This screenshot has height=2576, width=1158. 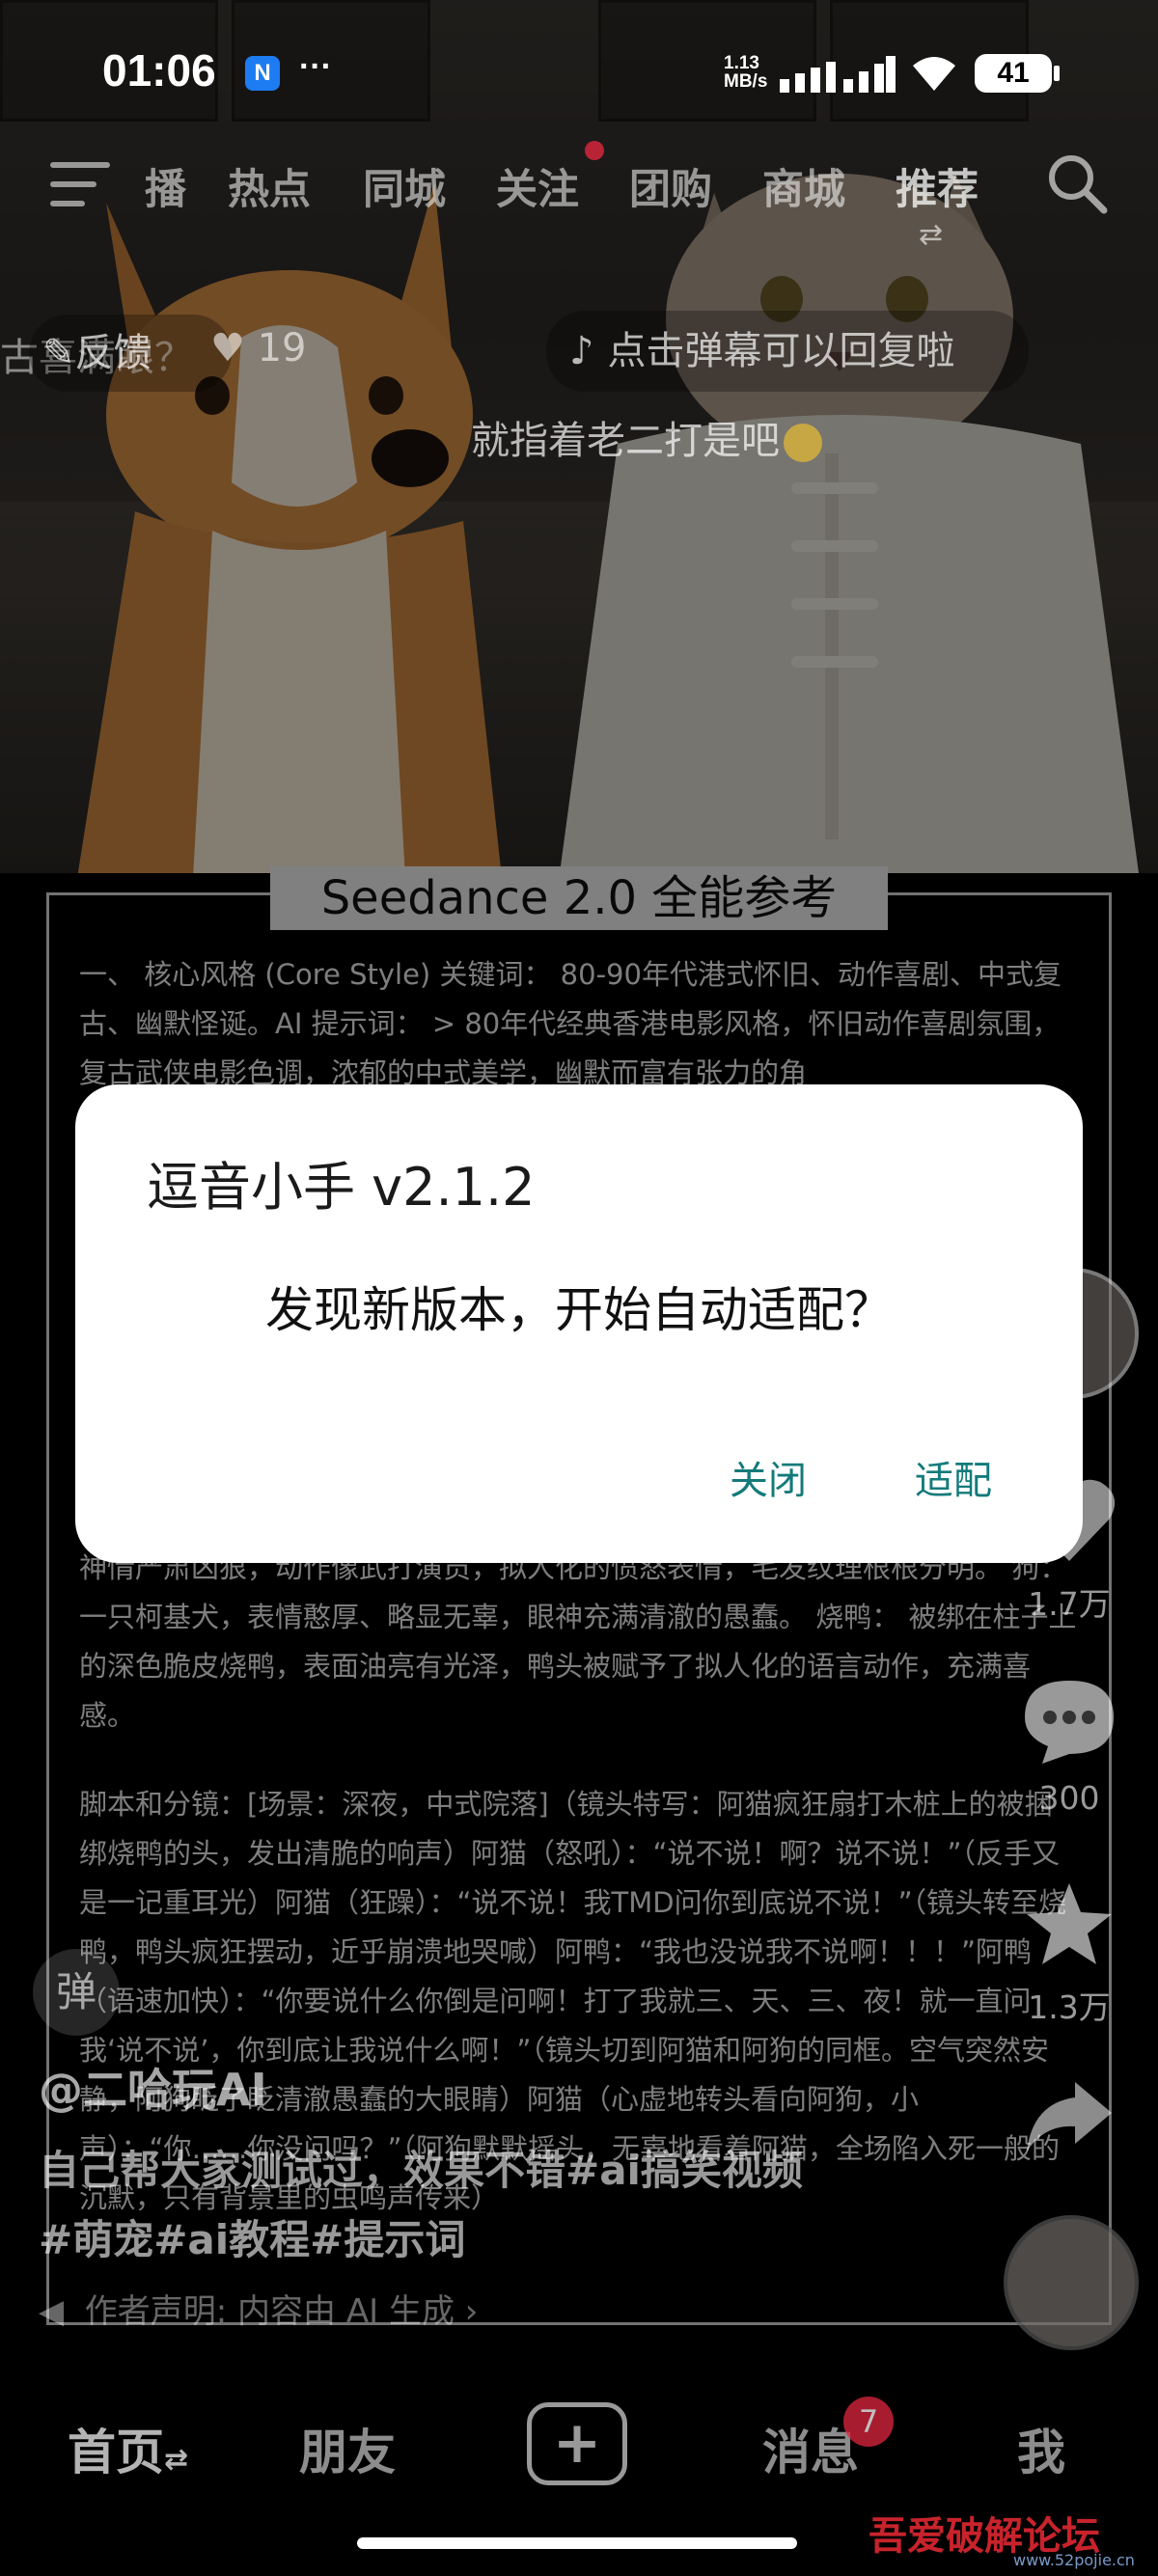 What do you see at coordinates (768, 1477) in the screenshot?
I see `close-button: 关闭` at bounding box center [768, 1477].